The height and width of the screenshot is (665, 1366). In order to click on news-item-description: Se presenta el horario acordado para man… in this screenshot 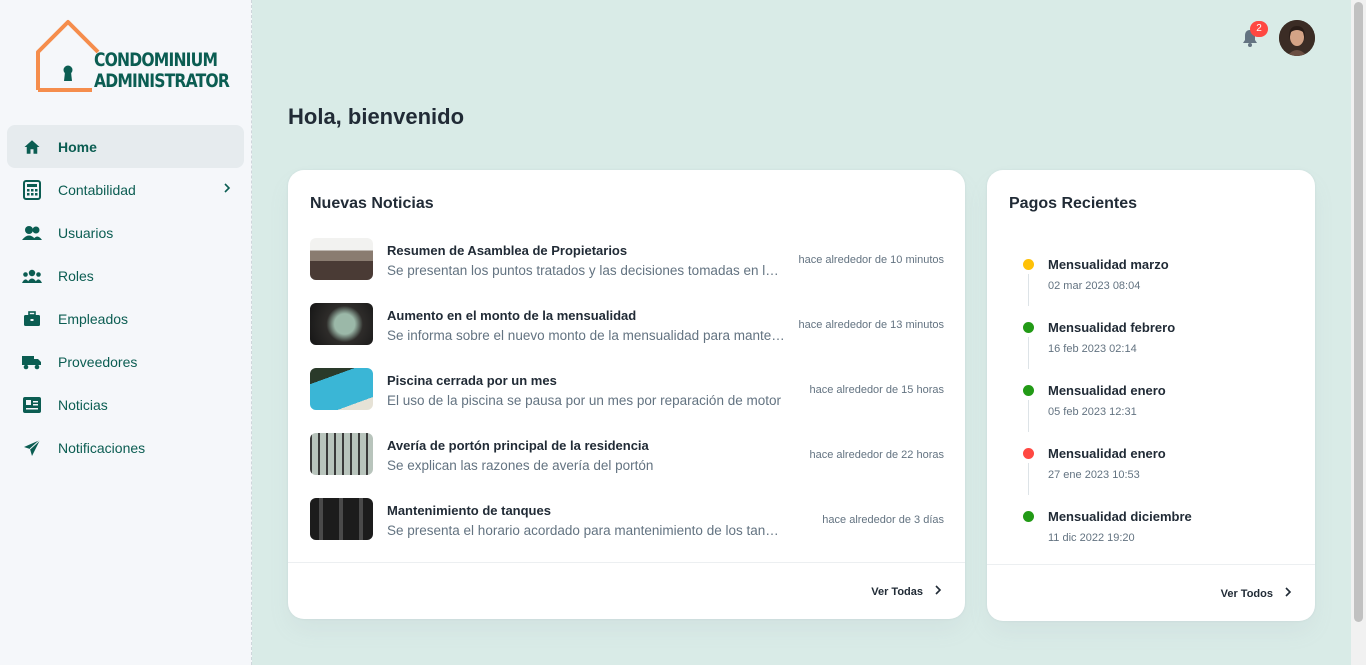, I will do `click(586, 530)`.